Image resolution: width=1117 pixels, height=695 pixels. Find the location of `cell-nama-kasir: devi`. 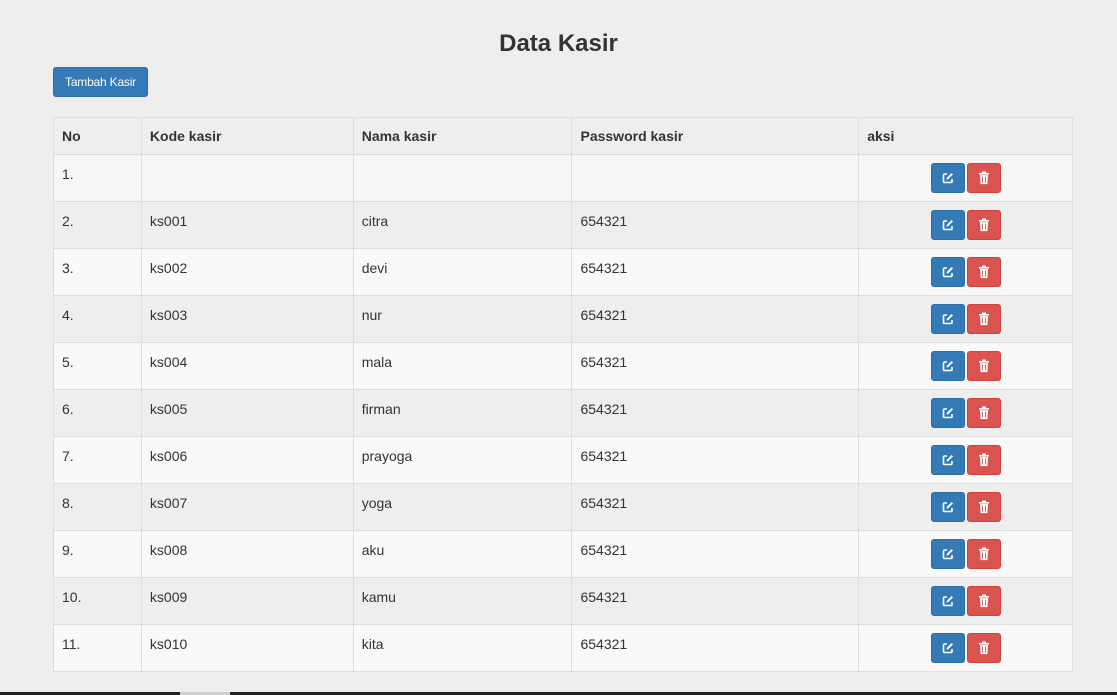

cell-nama-kasir: devi is located at coordinates (462, 272).